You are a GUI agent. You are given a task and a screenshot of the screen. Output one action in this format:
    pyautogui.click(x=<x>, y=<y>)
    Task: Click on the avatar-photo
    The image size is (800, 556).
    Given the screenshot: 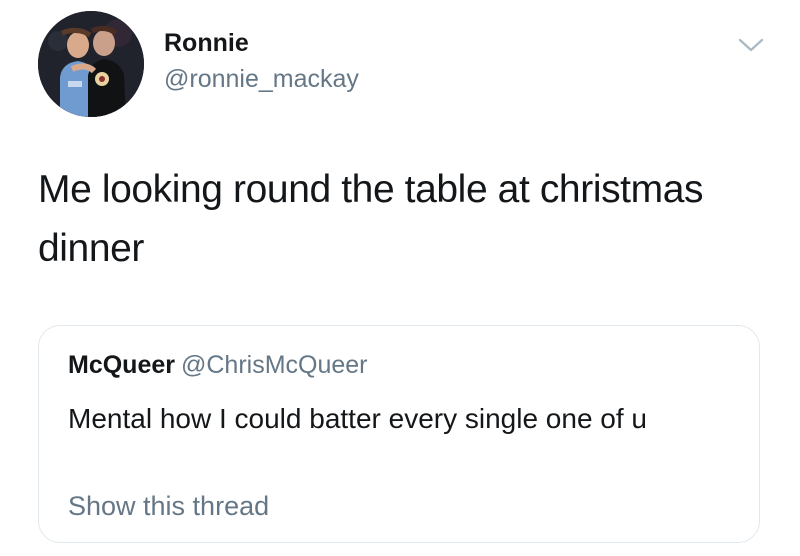 What is the action you would take?
    pyautogui.click(x=91, y=64)
    